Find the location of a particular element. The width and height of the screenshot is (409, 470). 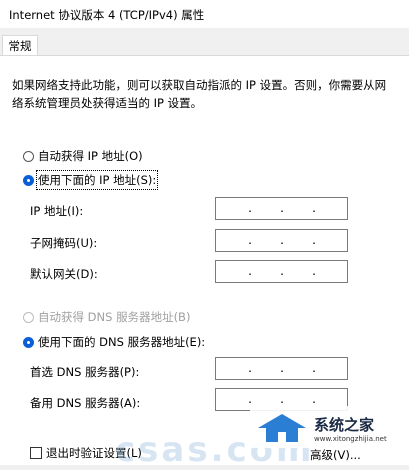

ip-address-label: IP 地址(I): is located at coordinates (57, 211).